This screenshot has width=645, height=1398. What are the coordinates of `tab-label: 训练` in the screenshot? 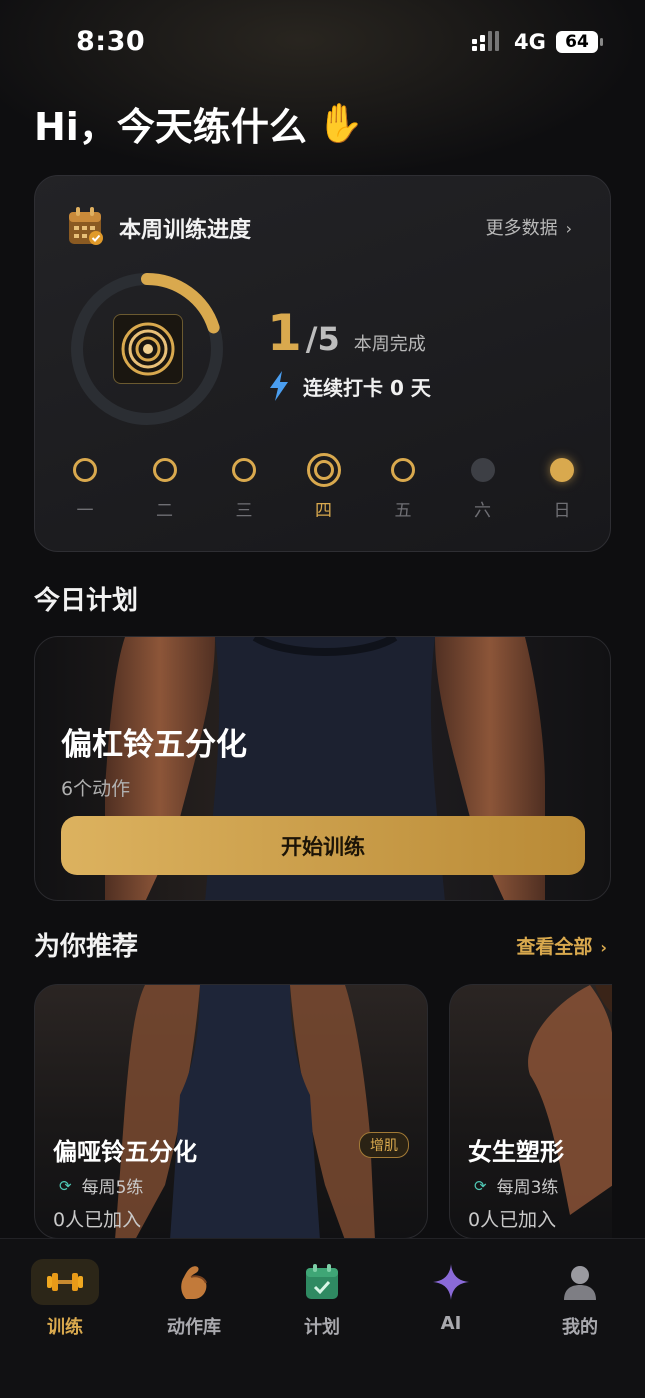 It's located at (65, 1327).